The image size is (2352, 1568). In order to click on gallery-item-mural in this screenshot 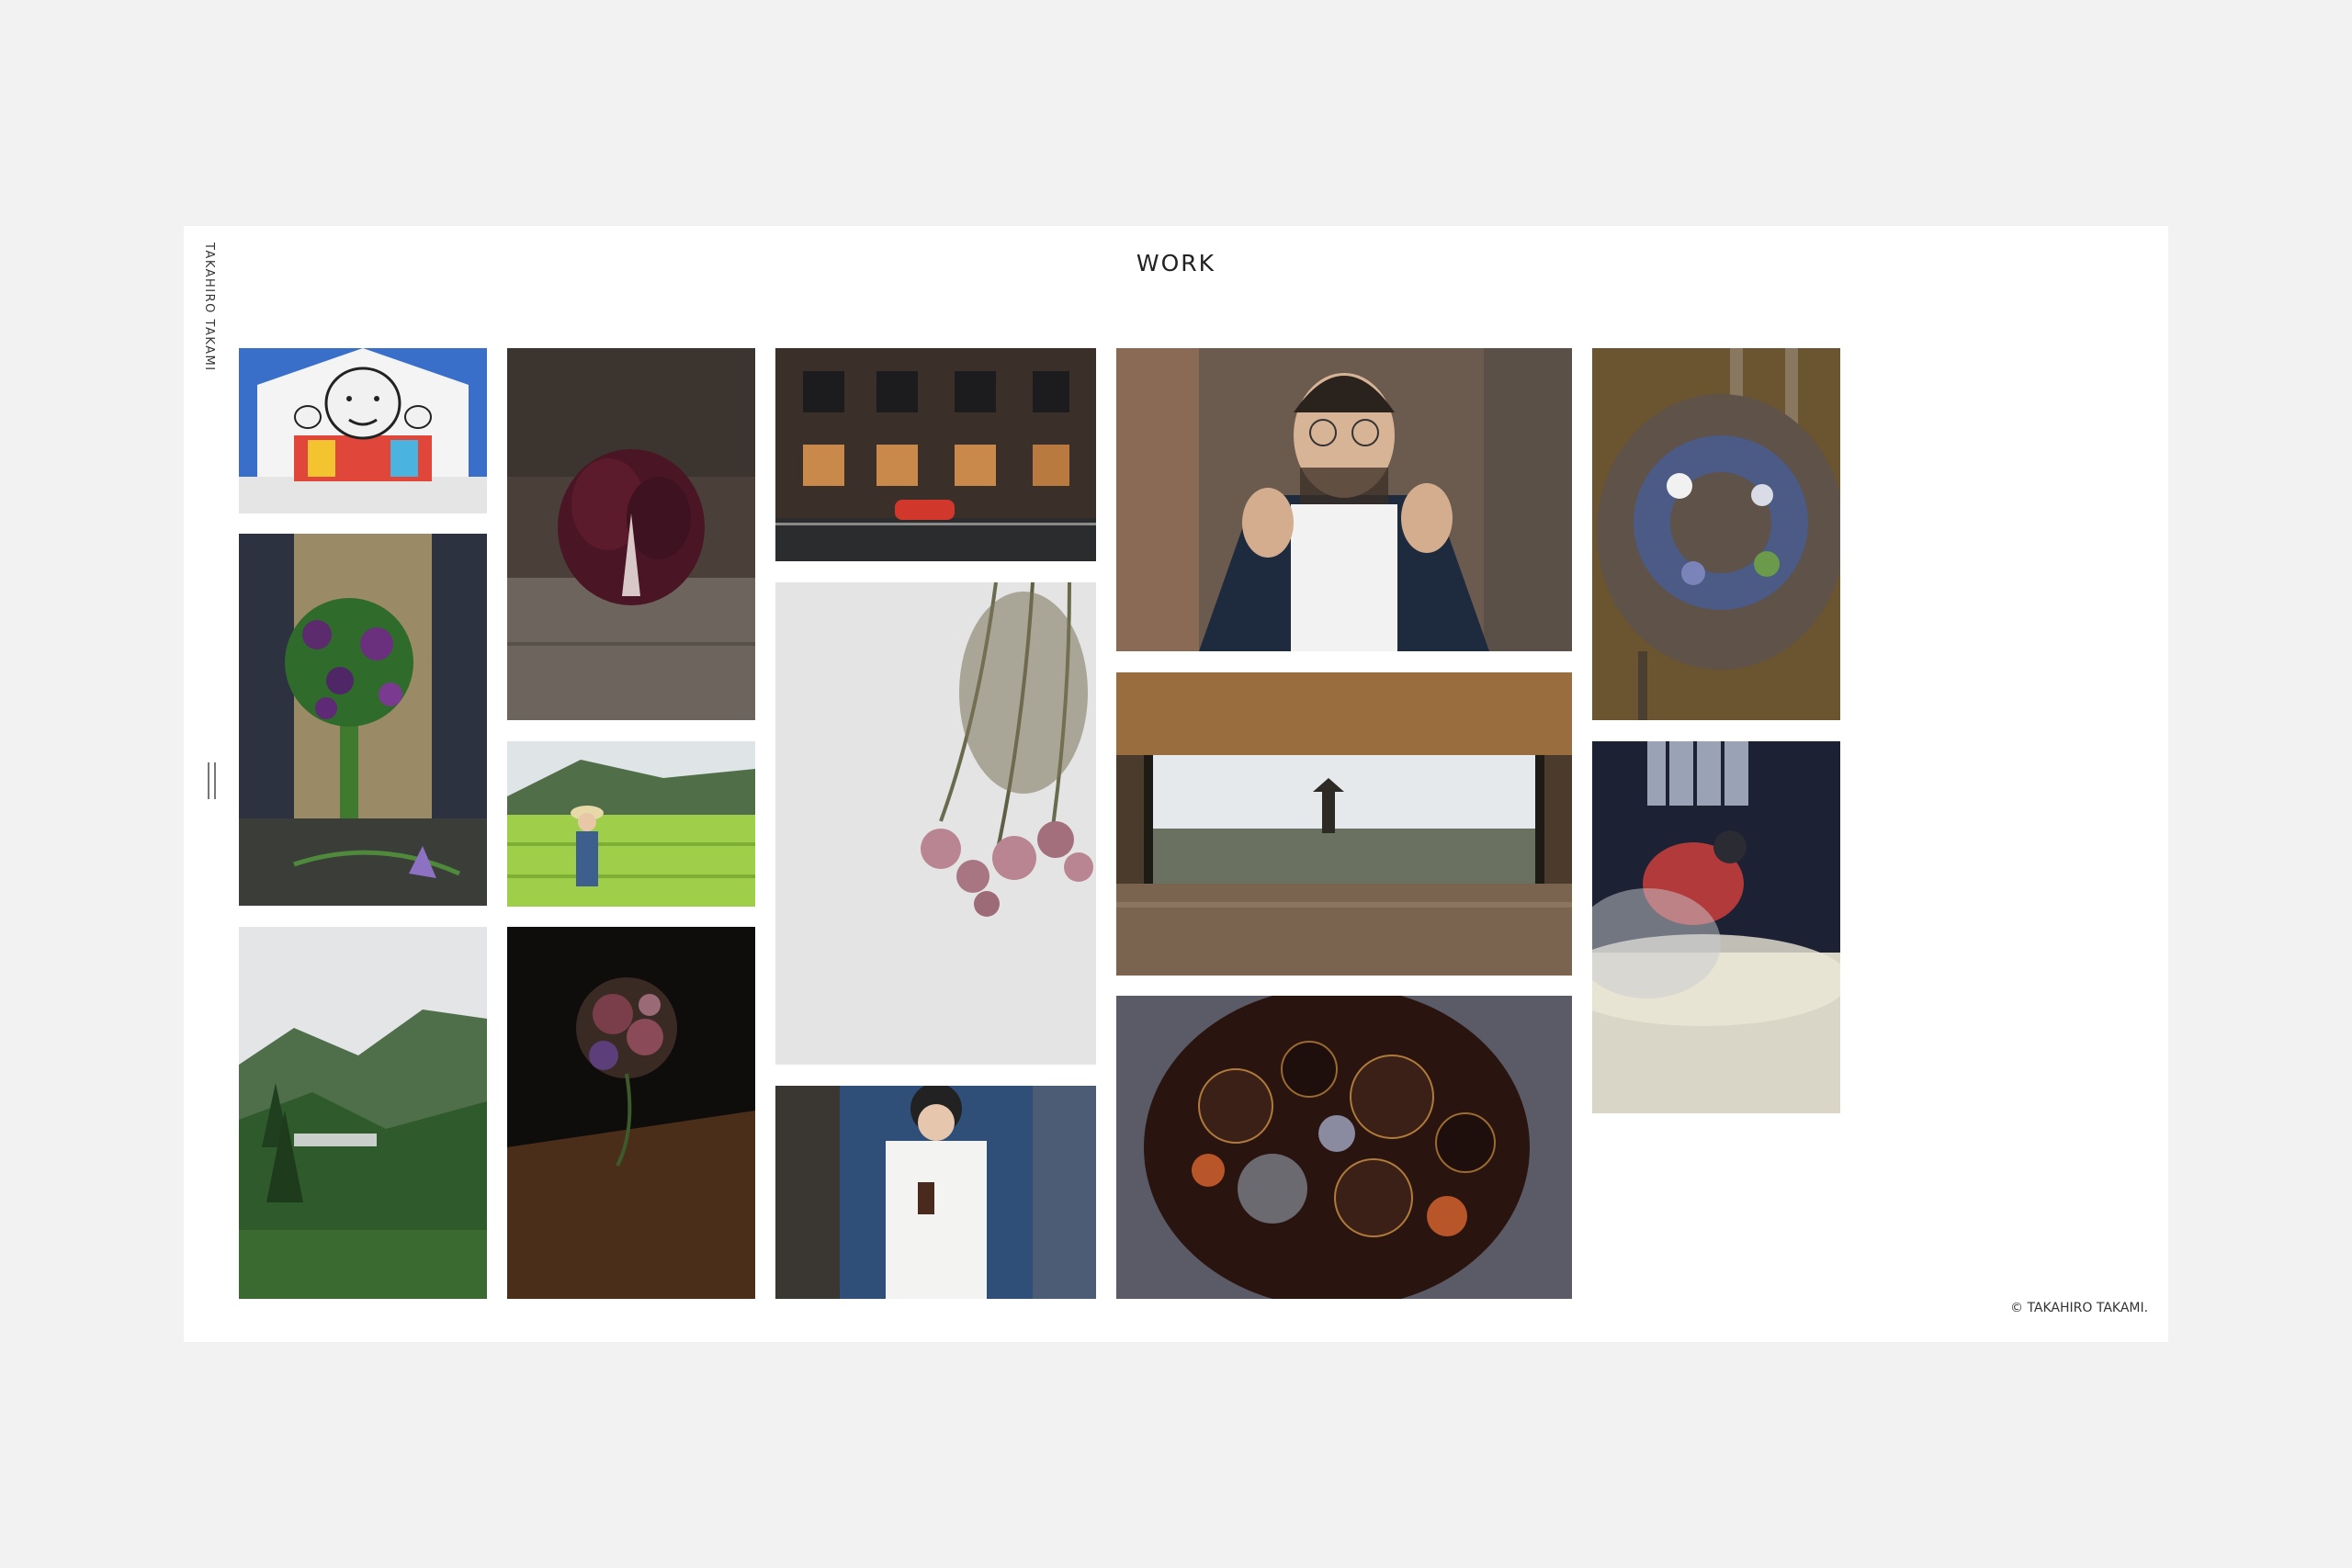, I will do `click(363, 431)`.